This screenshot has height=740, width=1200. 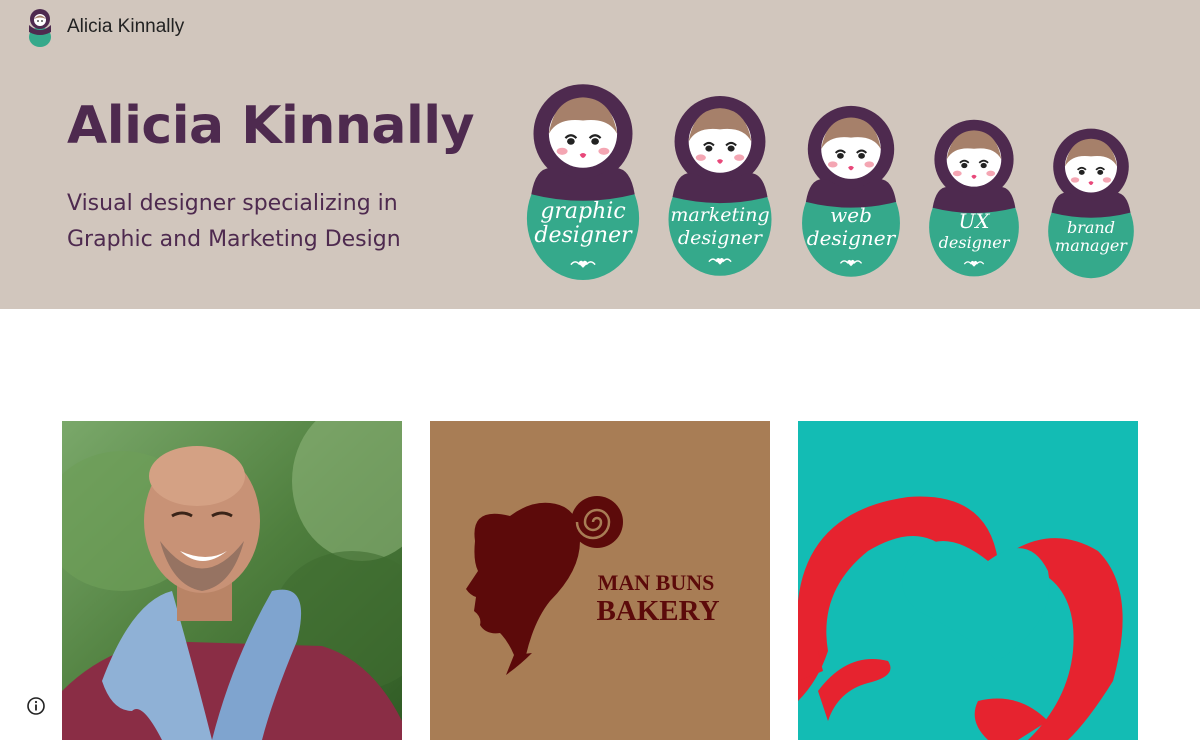 I want to click on info-icon, so click(x=36, y=706).